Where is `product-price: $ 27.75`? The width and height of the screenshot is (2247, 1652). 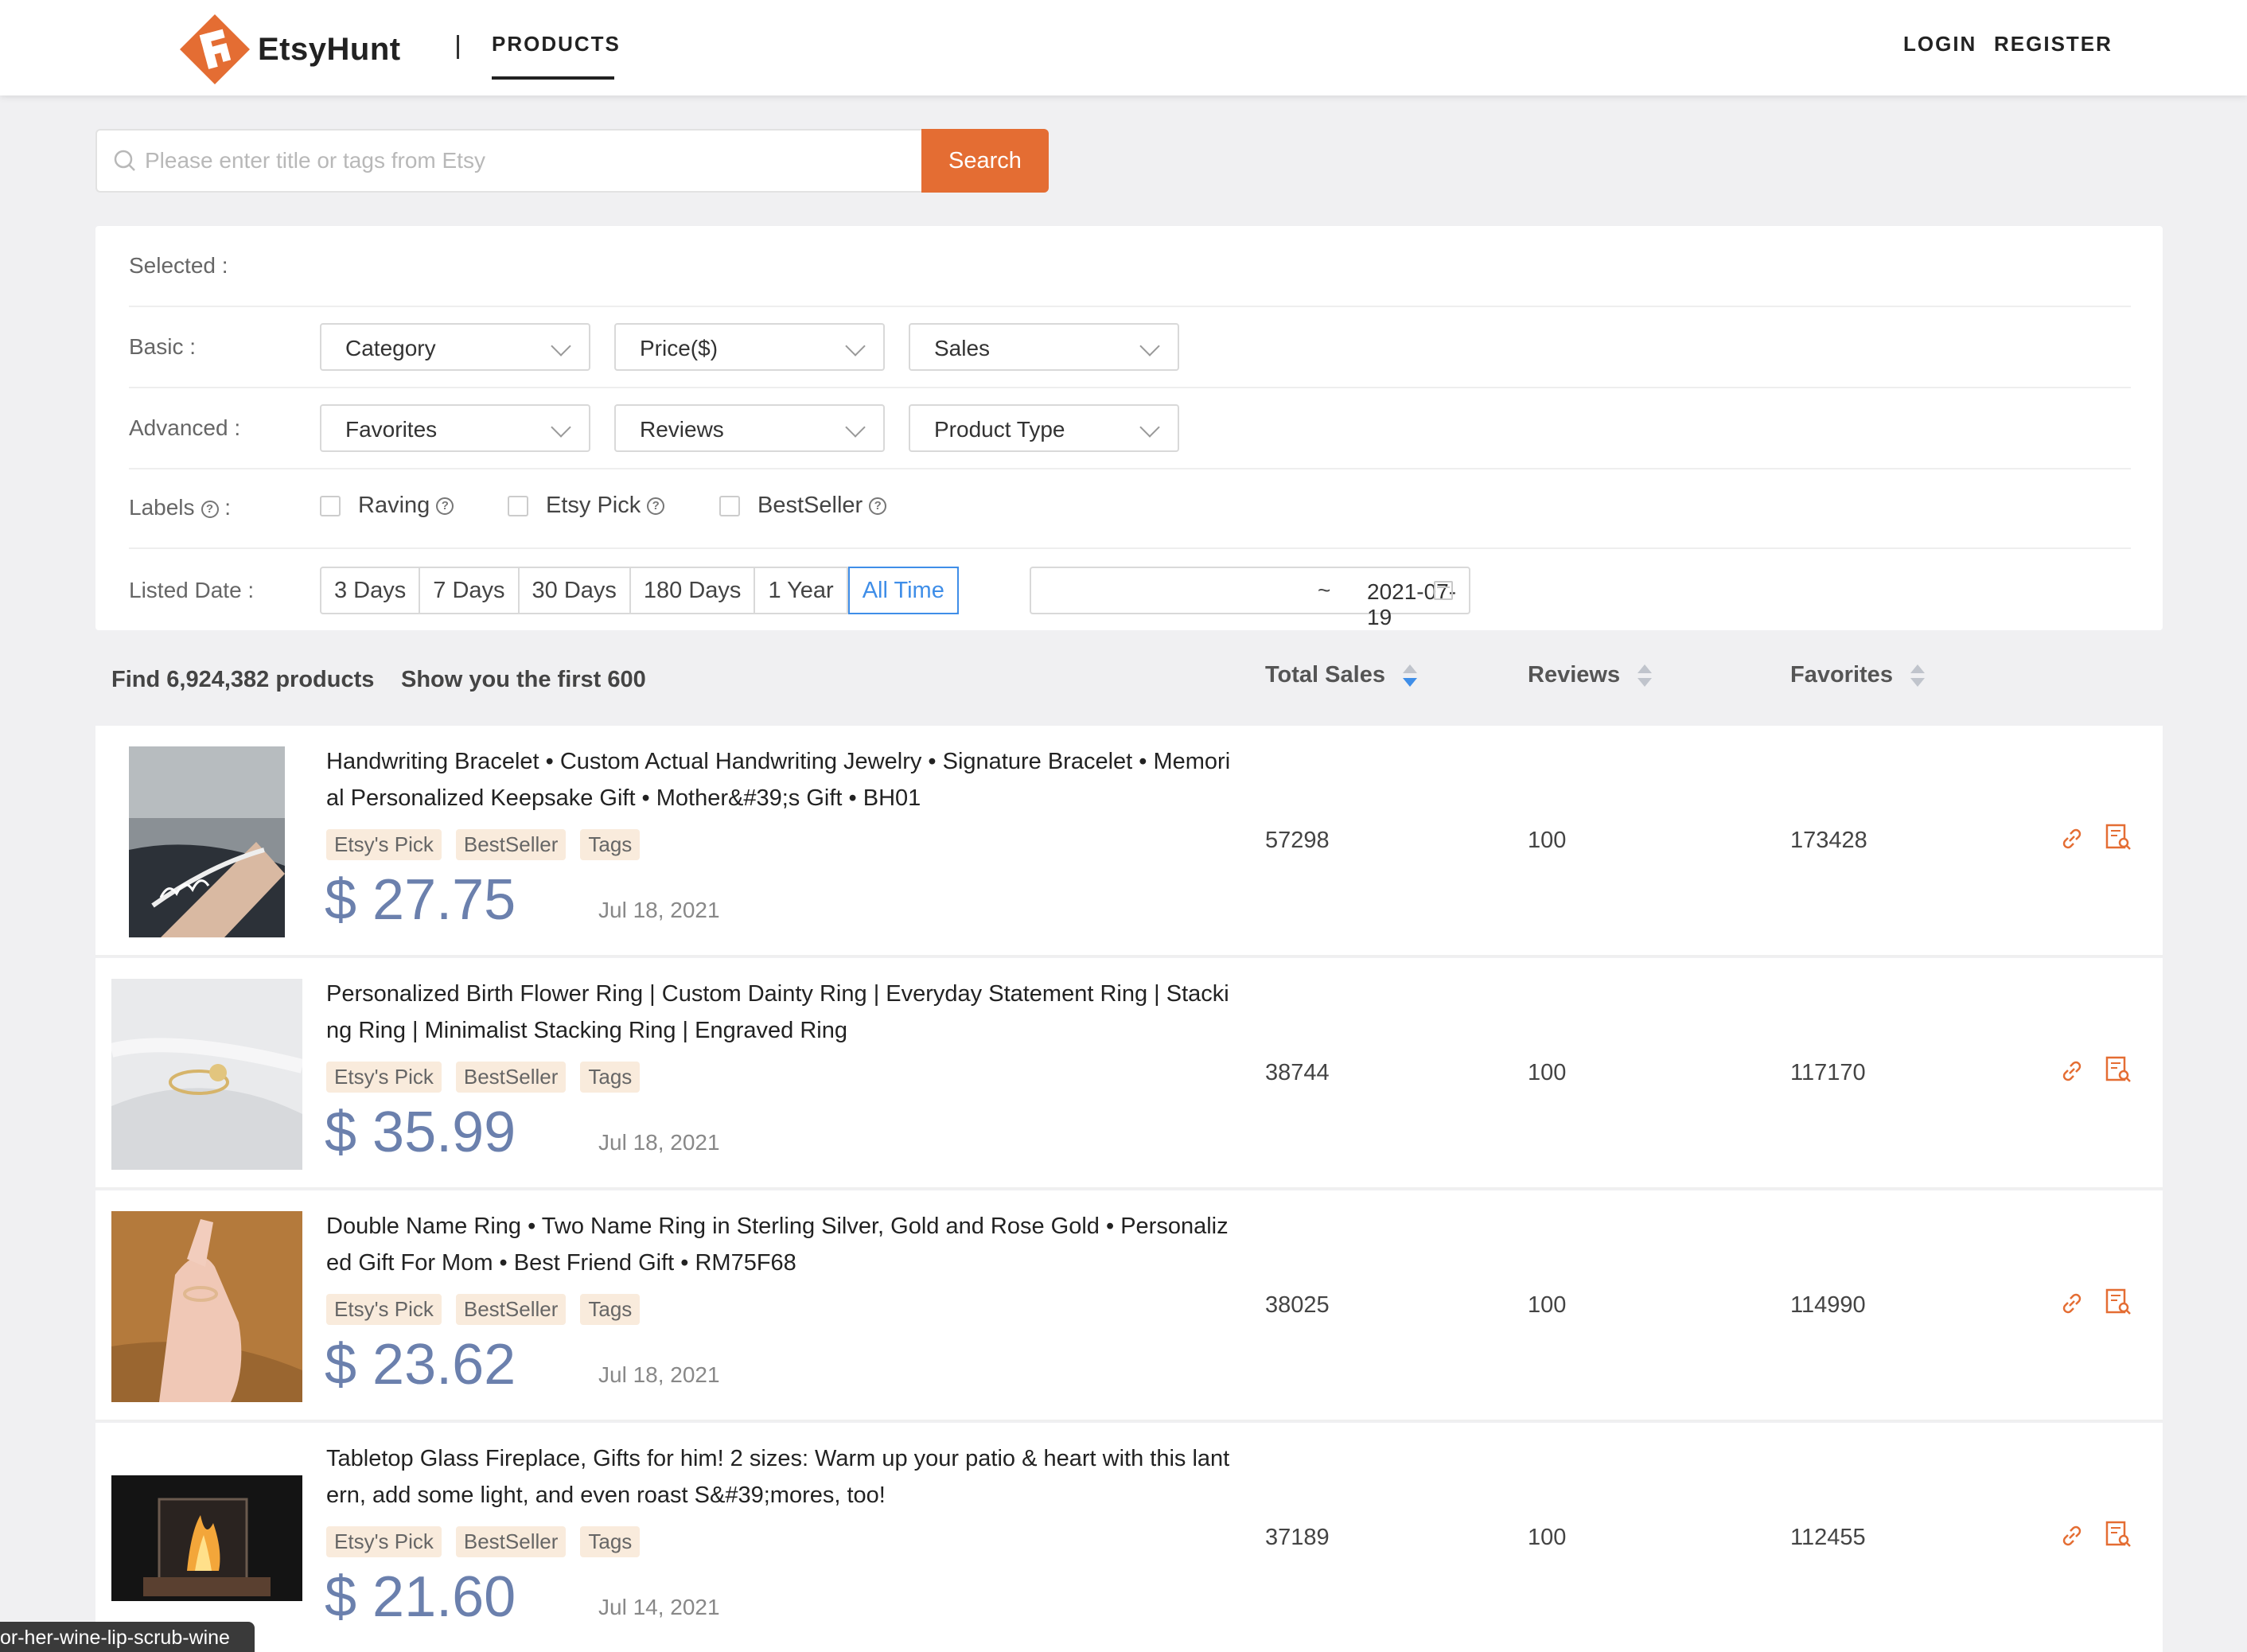
product-price: $ 27.75 is located at coordinates (420, 900).